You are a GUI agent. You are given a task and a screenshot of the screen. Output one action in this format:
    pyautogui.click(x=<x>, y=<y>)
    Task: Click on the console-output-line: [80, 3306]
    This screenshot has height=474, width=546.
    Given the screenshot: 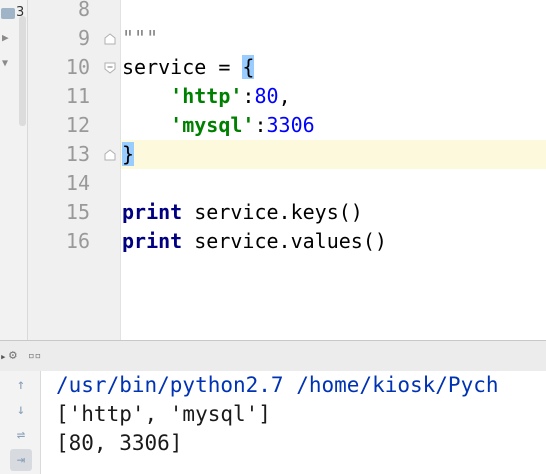 What is the action you would take?
    pyautogui.click(x=119, y=443)
    